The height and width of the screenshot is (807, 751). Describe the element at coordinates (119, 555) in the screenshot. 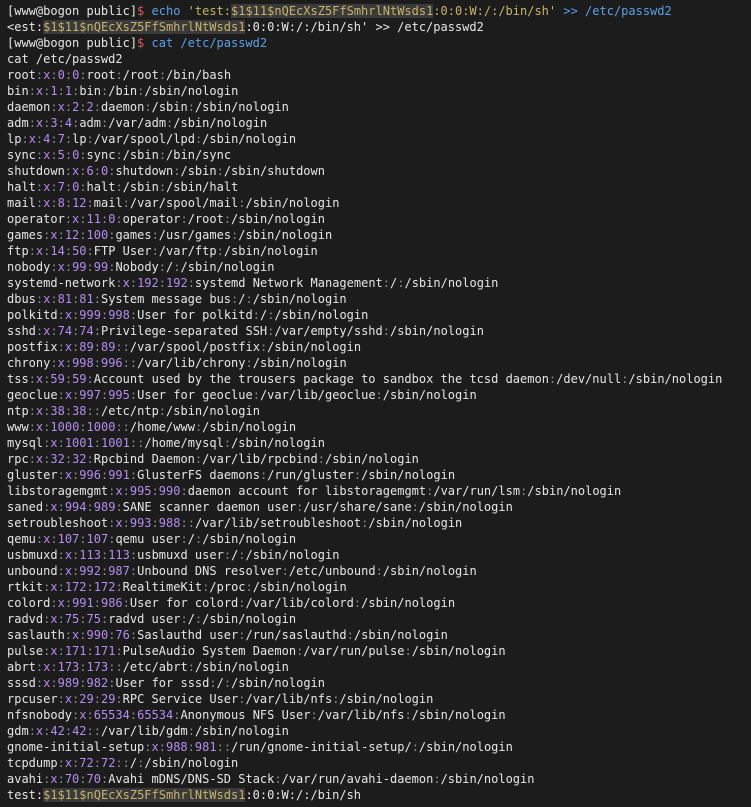

I see `passwd-field: 113` at that location.